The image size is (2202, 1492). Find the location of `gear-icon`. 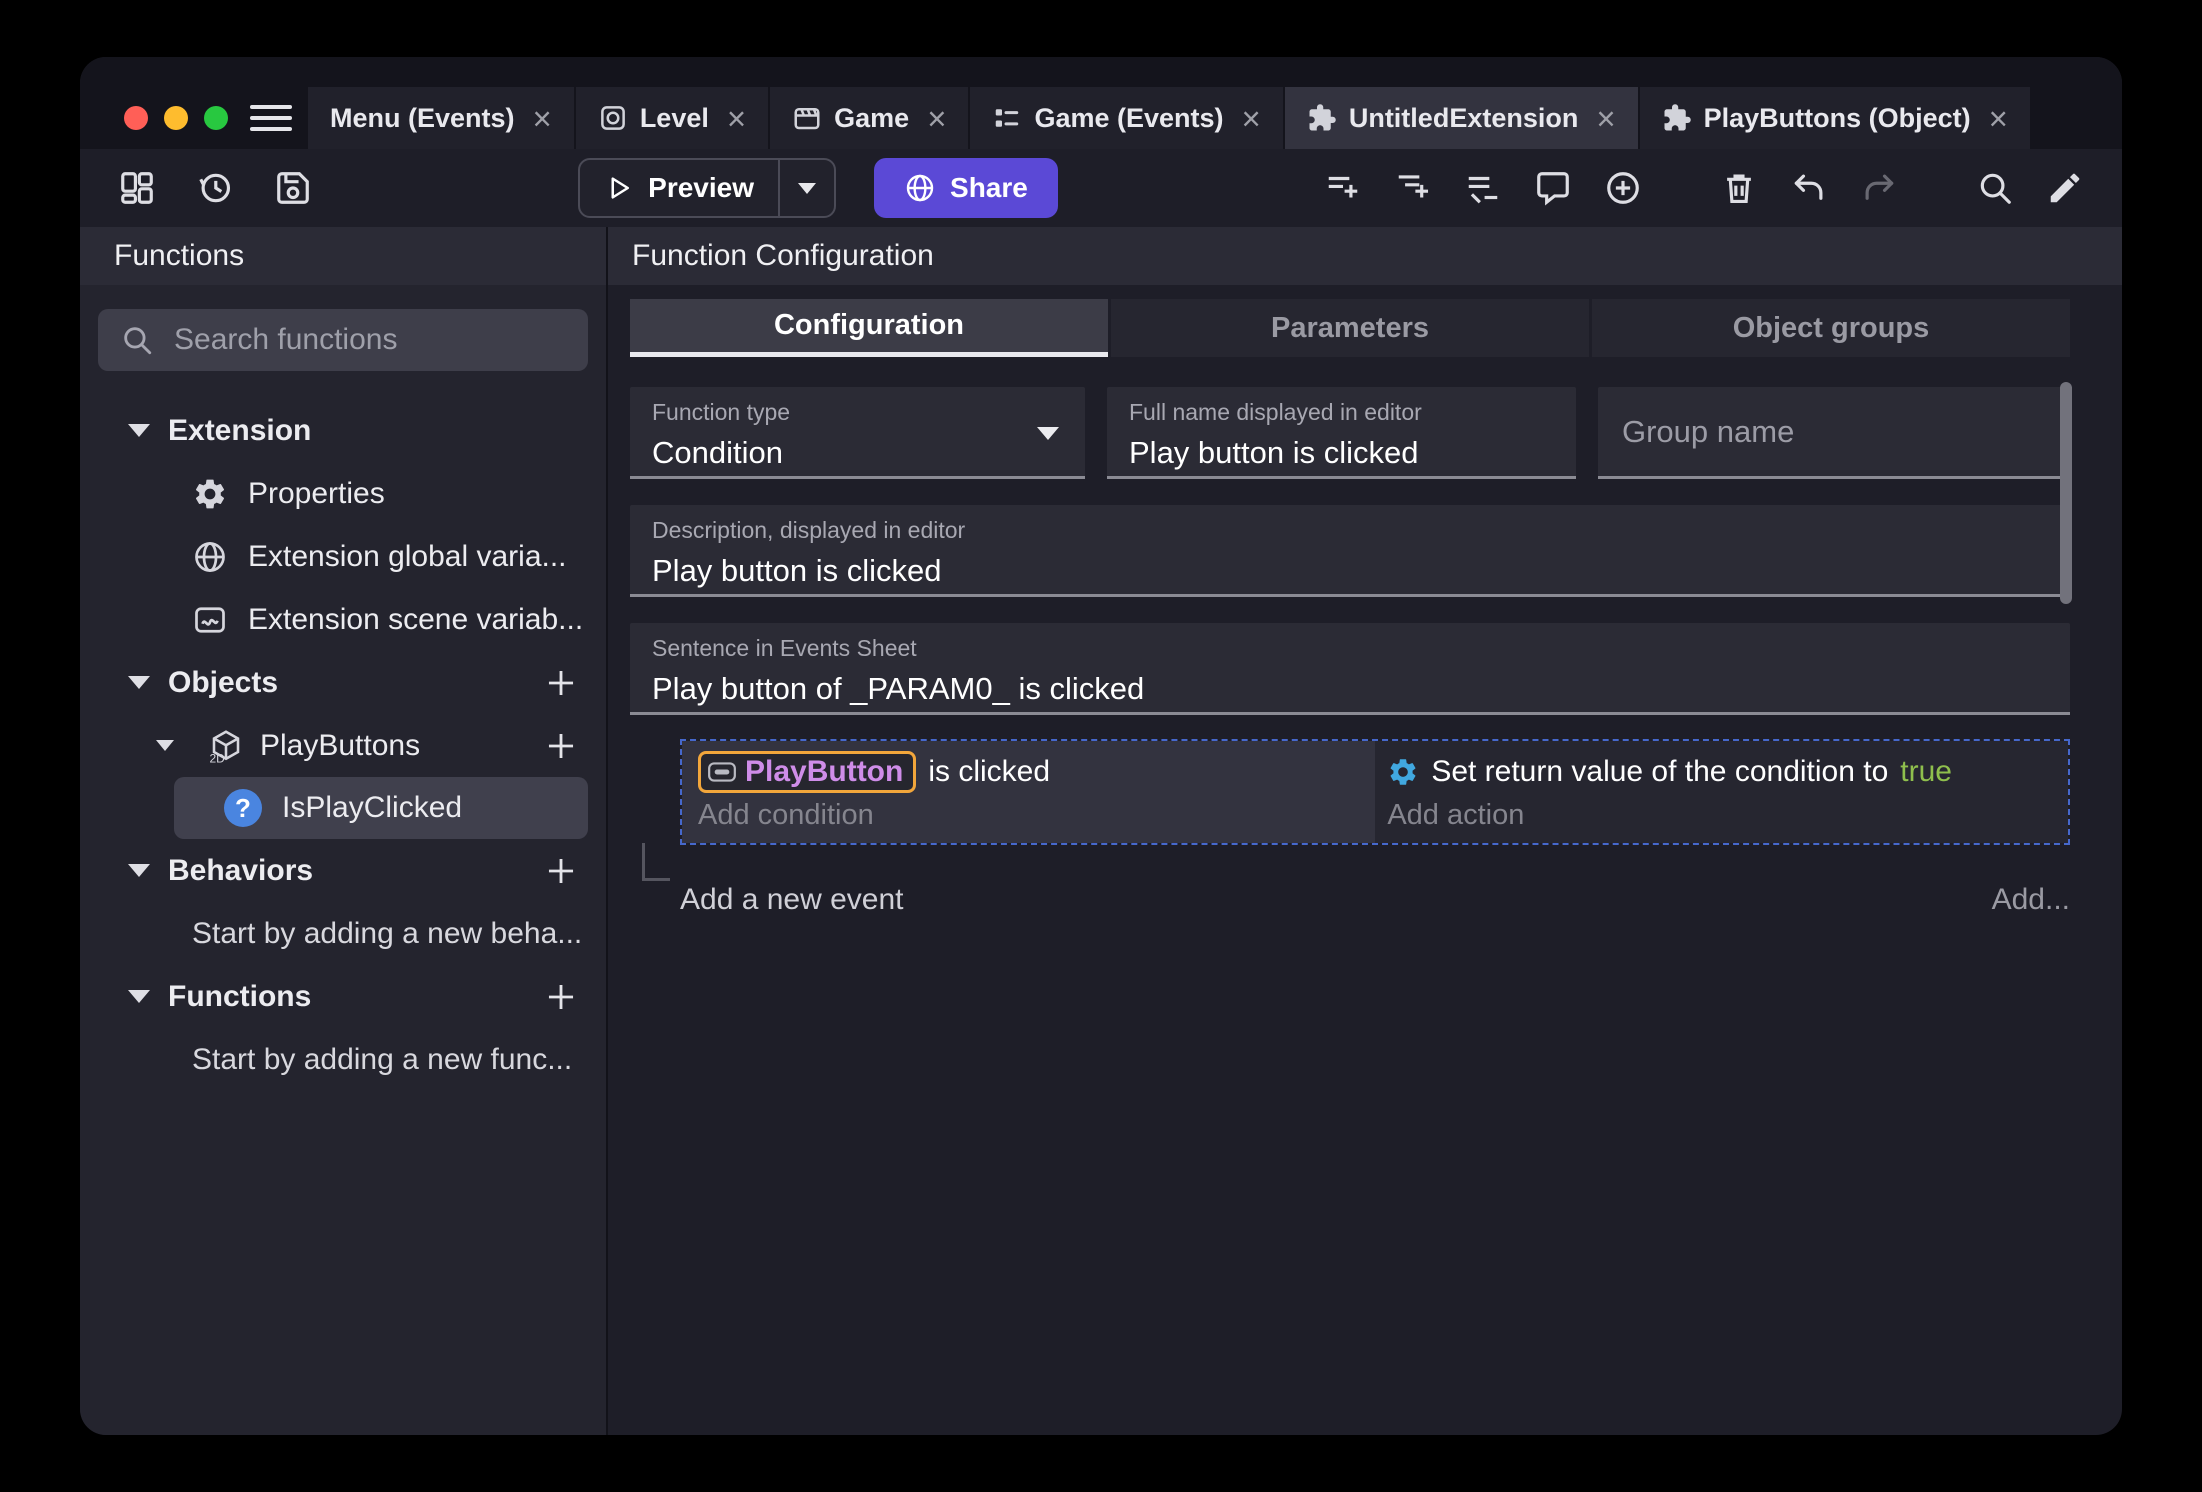

gear-icon is located at coordinates (1403, 772).